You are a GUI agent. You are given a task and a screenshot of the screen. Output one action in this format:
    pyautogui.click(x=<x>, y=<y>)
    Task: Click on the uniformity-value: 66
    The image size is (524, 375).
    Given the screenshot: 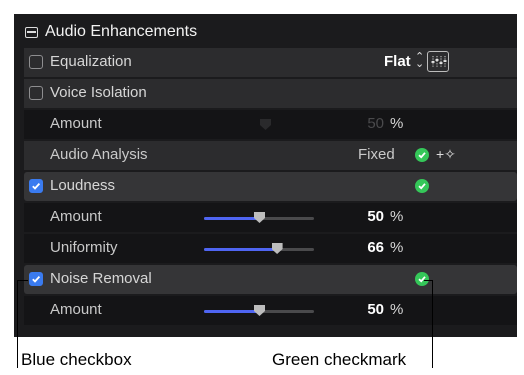 What is the action you would take?
    pyautogui.click(x=354, y=247)
    